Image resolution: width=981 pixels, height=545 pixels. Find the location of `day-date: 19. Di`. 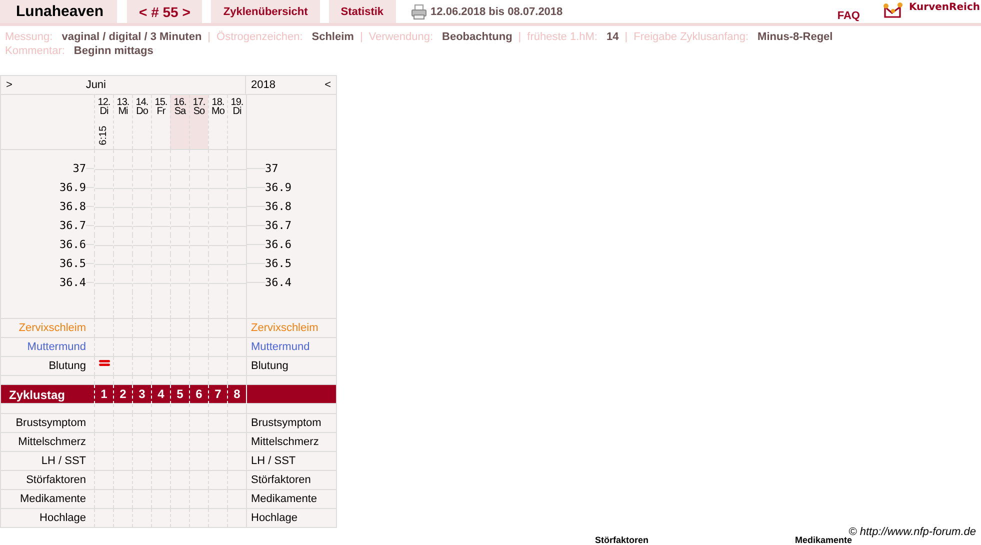

day-date: 19. Di is located at coordinates (237, 107).